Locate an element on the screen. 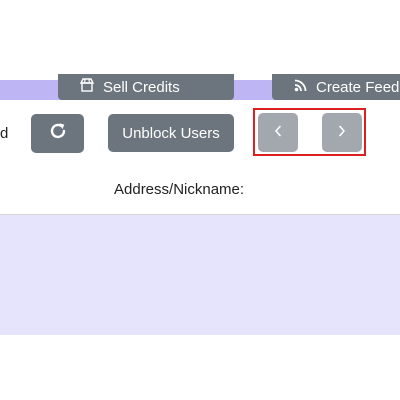 This screenshot has height=400, width=400. store-icon is located at coordinates (87, 87).